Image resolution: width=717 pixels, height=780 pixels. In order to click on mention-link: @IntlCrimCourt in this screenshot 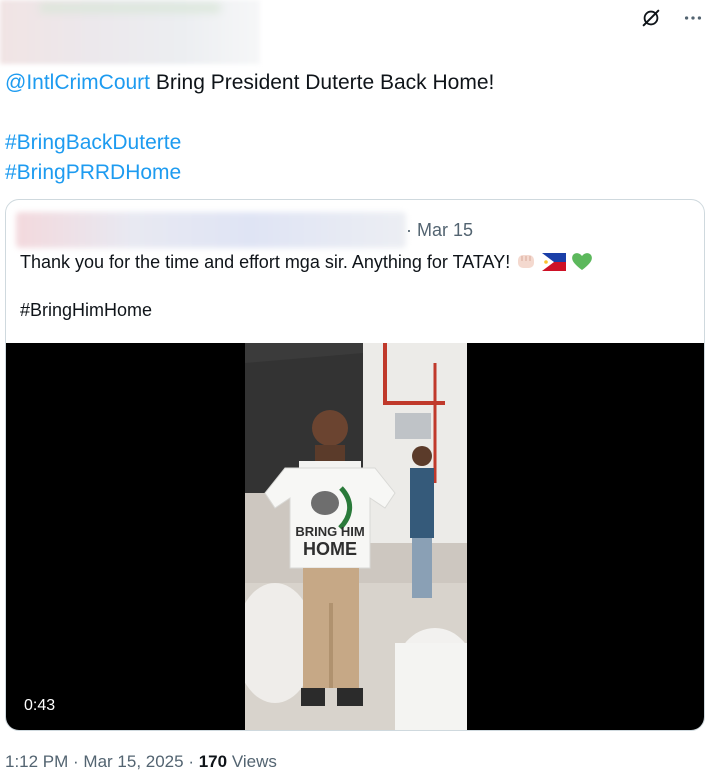, I will do `click(77, 82)`.